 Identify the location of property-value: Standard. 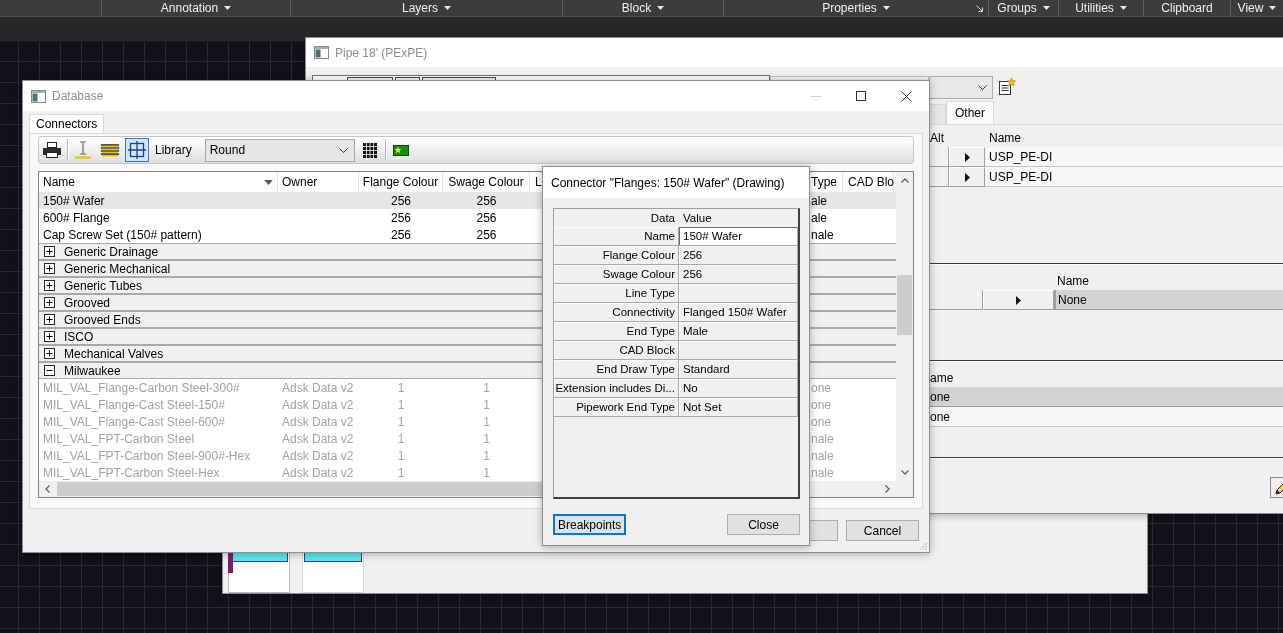
(738, 369).